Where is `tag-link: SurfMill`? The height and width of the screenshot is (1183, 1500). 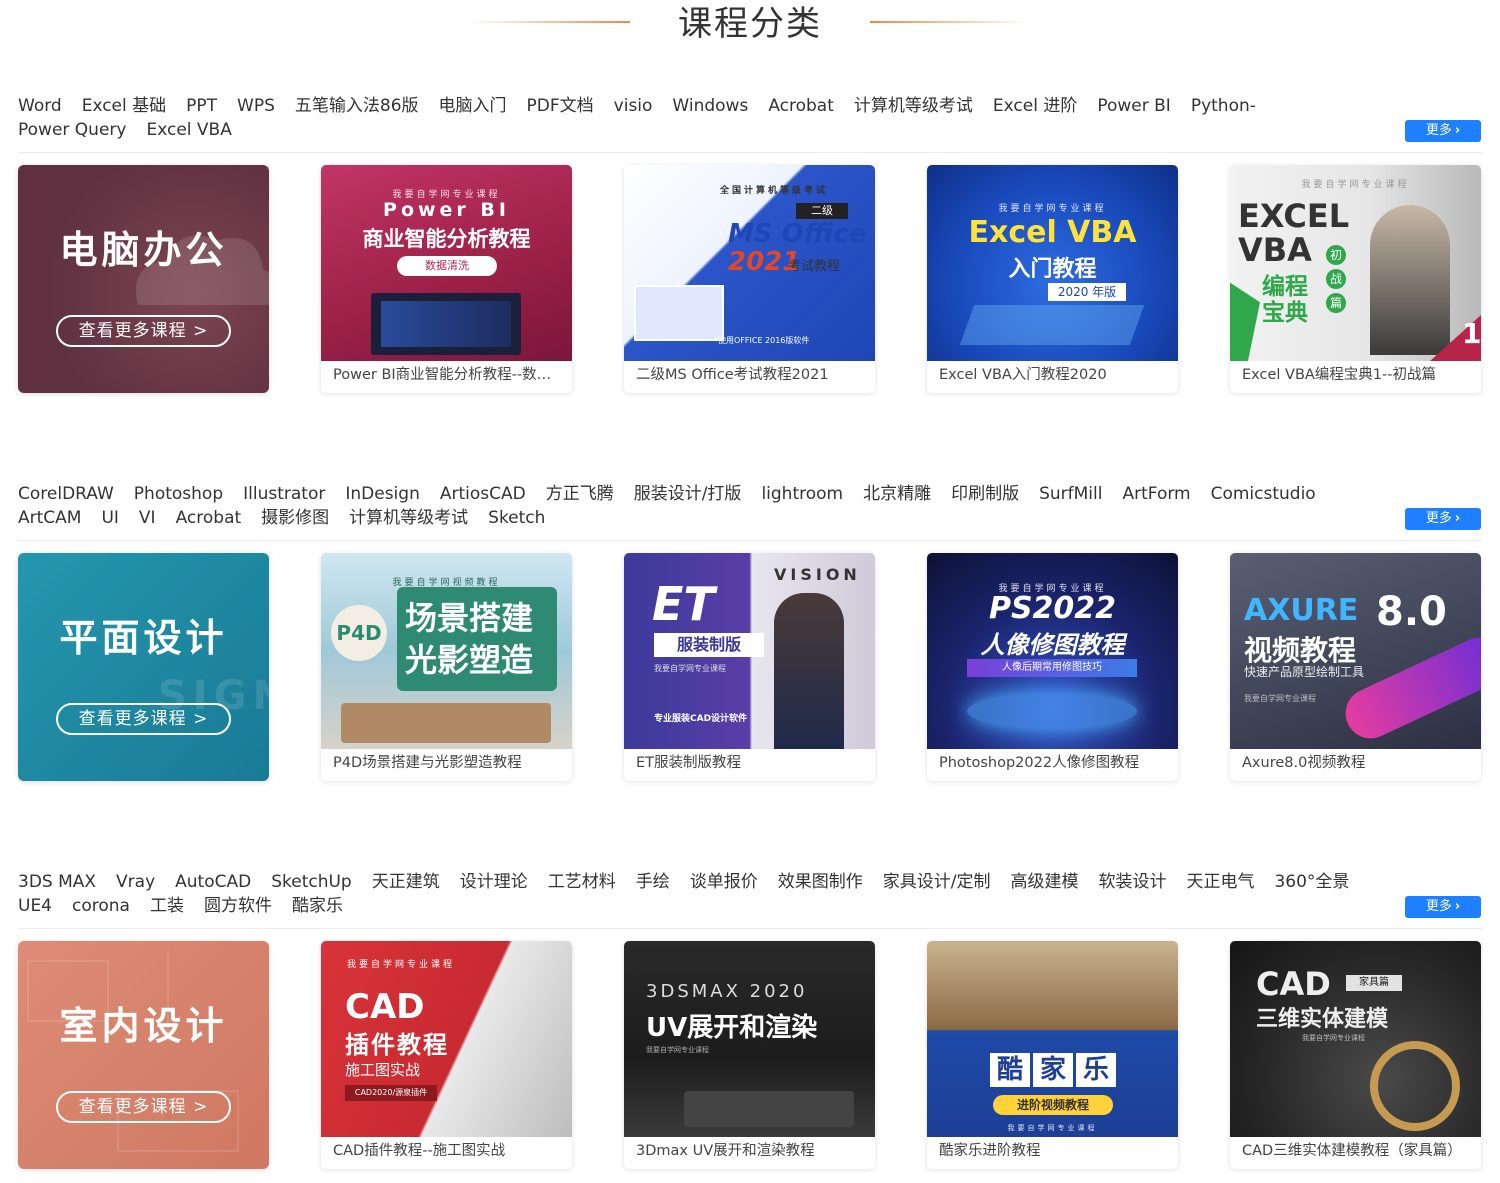
tag-link: SurfMill is located at coordinates (1070, 494).